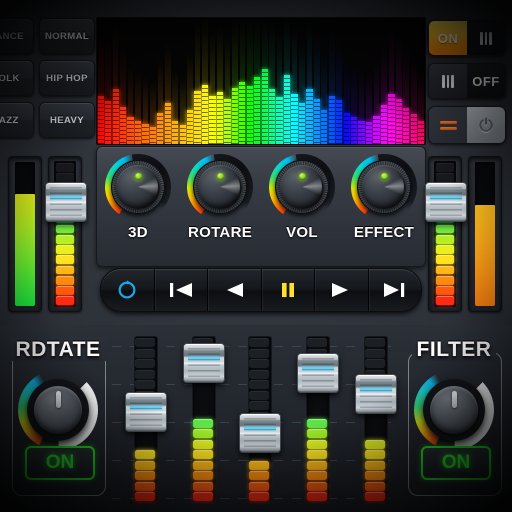 The height and width of the screenshot is (512, 512). I want to click on knob-effect: EFFECT, so click(384, 197).